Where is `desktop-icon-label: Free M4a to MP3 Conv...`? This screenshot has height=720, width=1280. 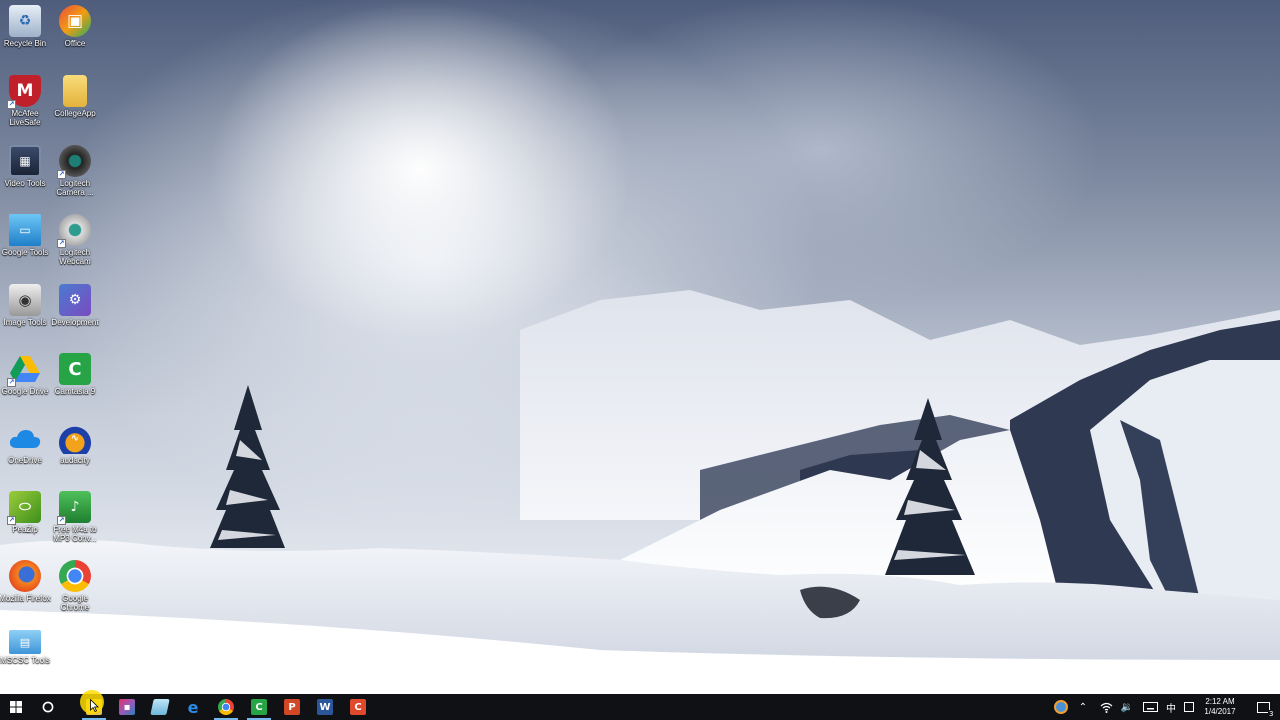
desktop-icon-label: Free M4a to MP3 Conv... is located at coordinates (75, 534).